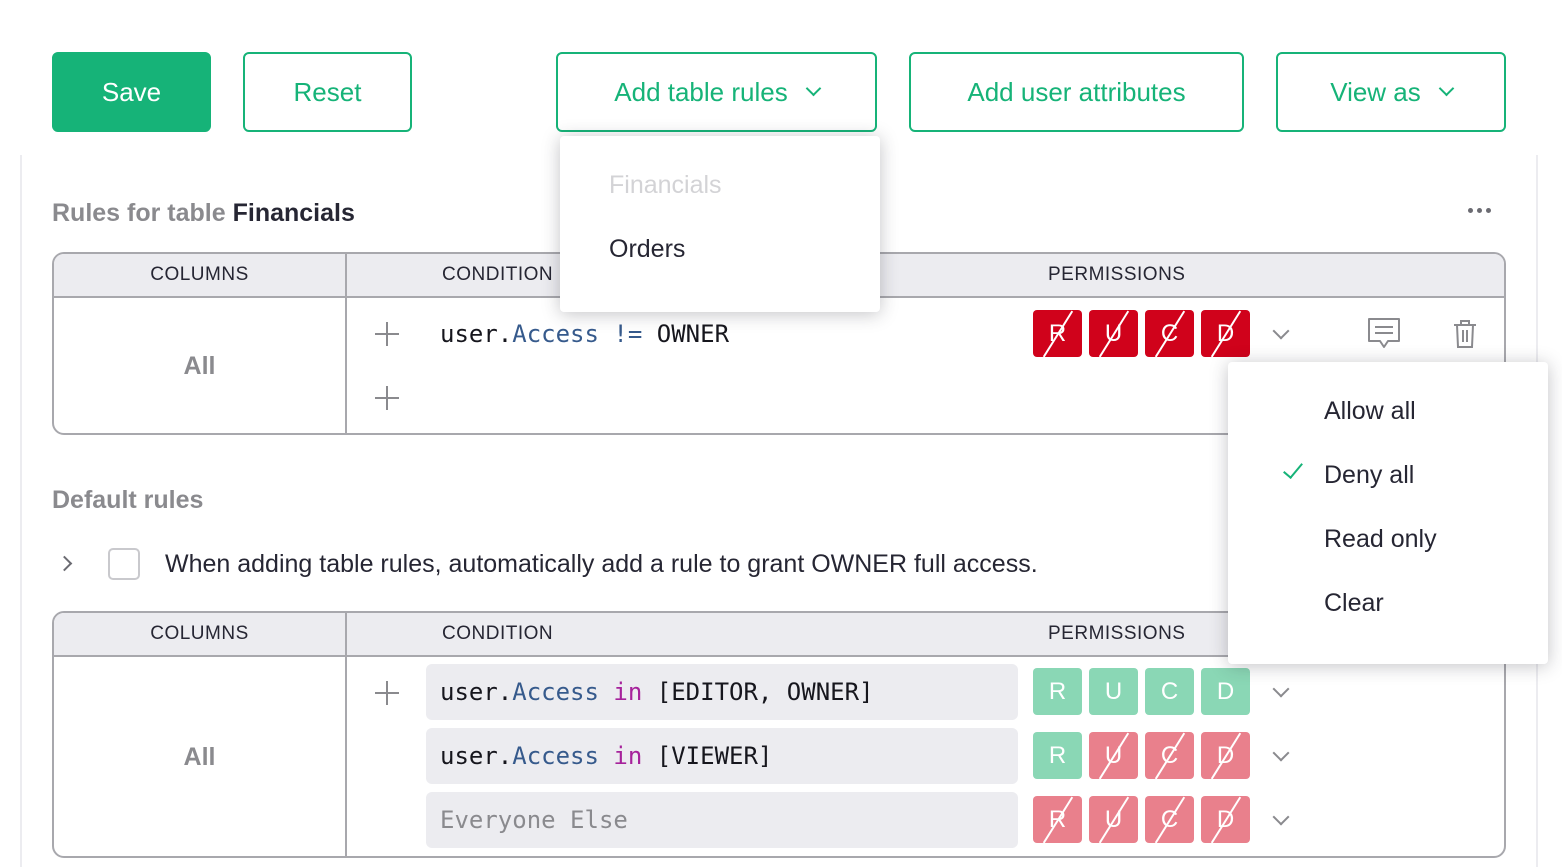 This screenshot has height=867, width=1562. Describe the element at coordinates (765, 692) in the screenshot. I see `condition-value: [EDITOR, OWNER]` at that location.